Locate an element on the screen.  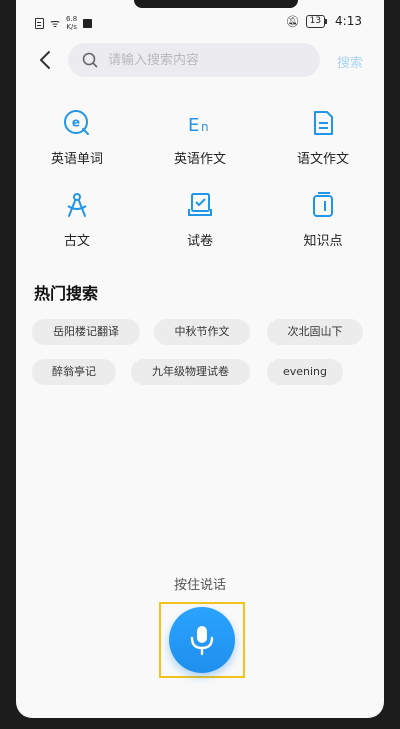
category-label: 英语单词 is located at coordinates (76, 159).